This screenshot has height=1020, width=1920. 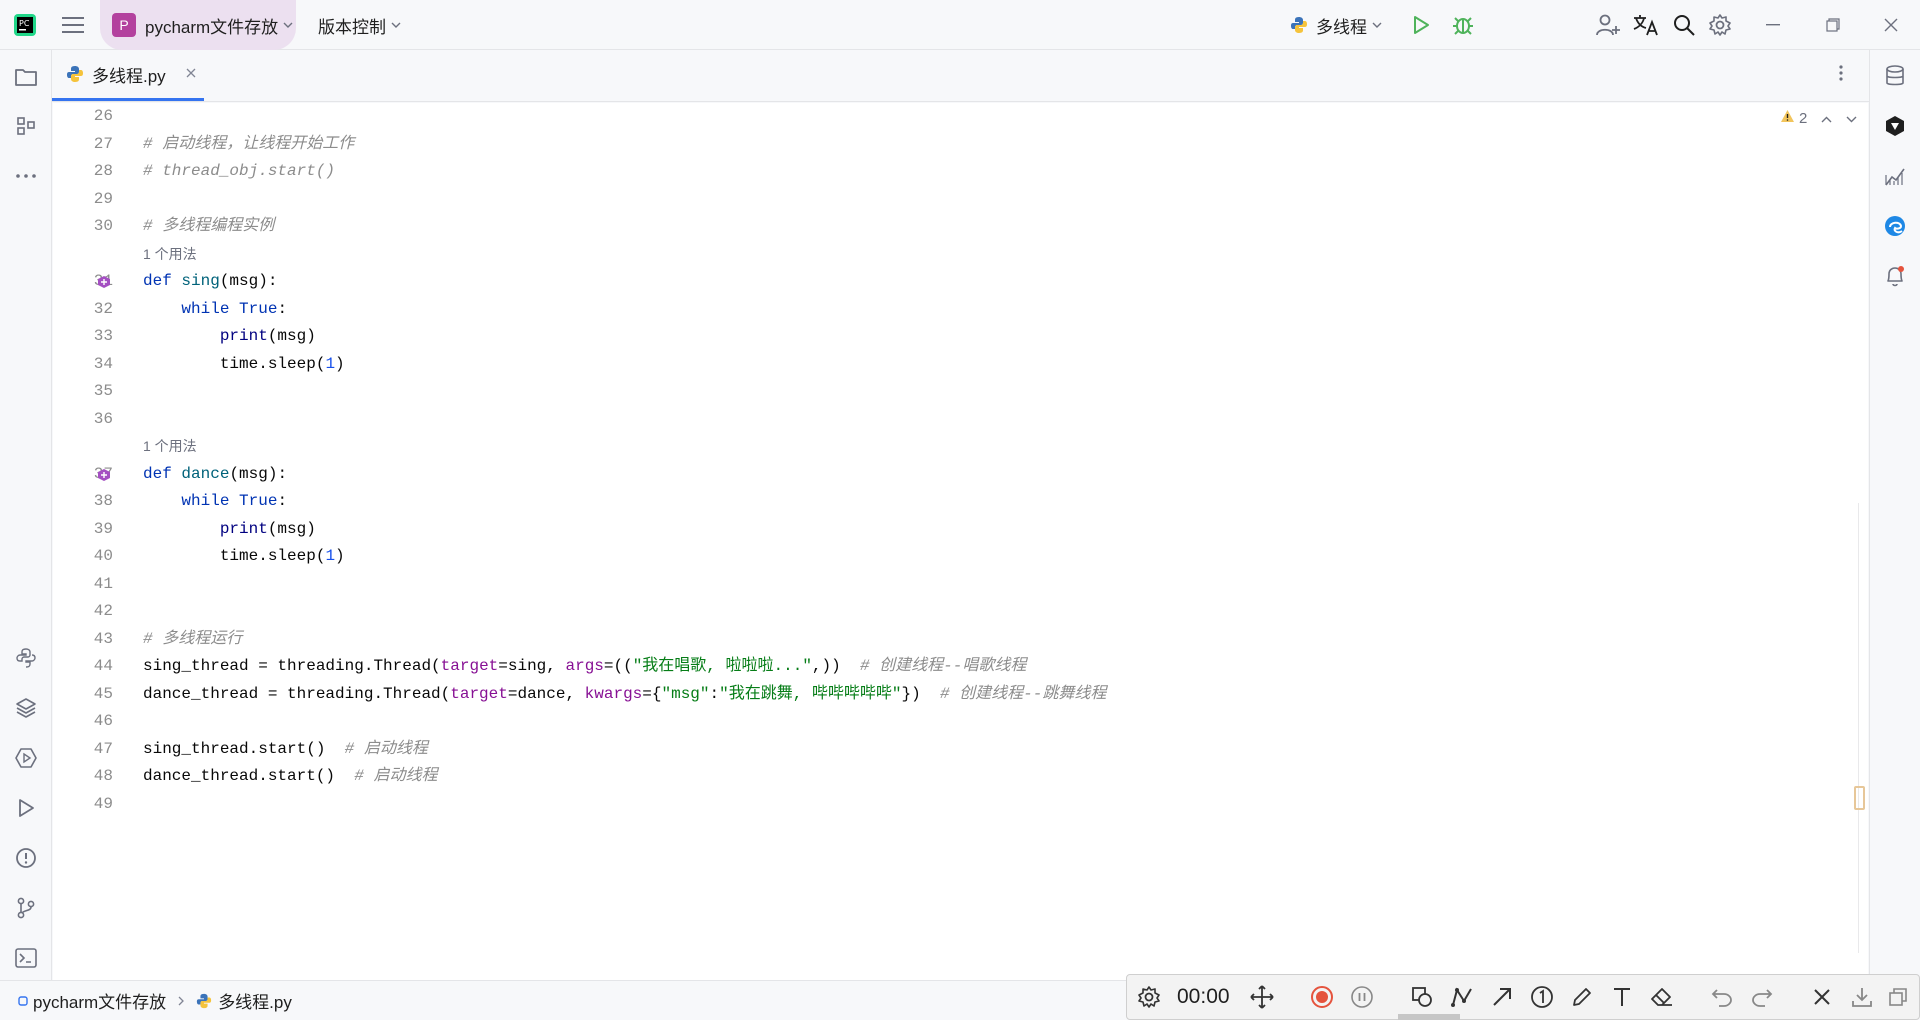 What do you see at coordinates (1262, 997) in the screenshot?
I see `move-icon` at bounding box center [1262, 997].